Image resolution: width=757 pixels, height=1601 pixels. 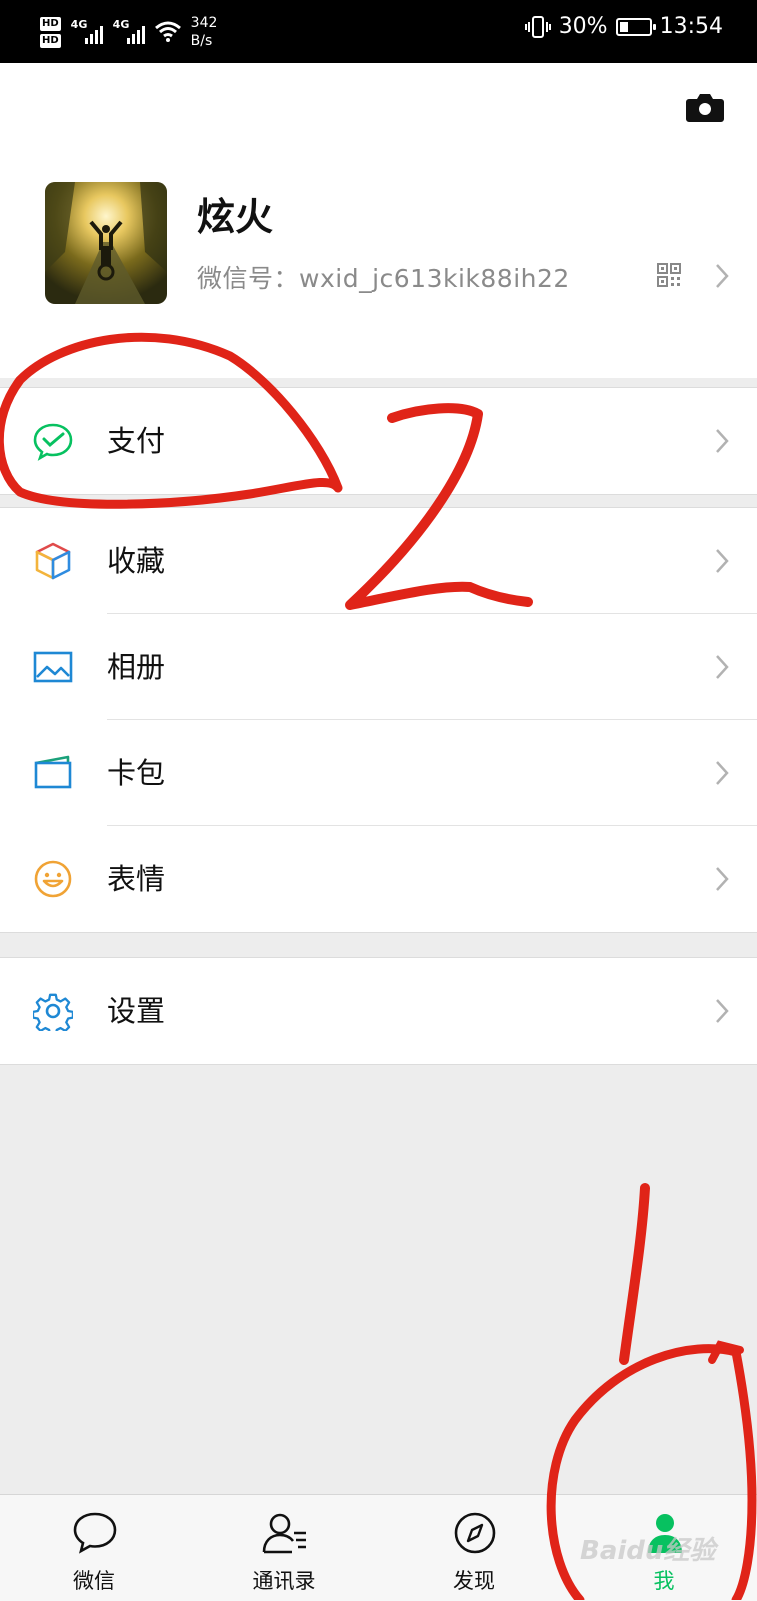 I want to click on menu-item-label: 相册, so click(x=136, y=667).